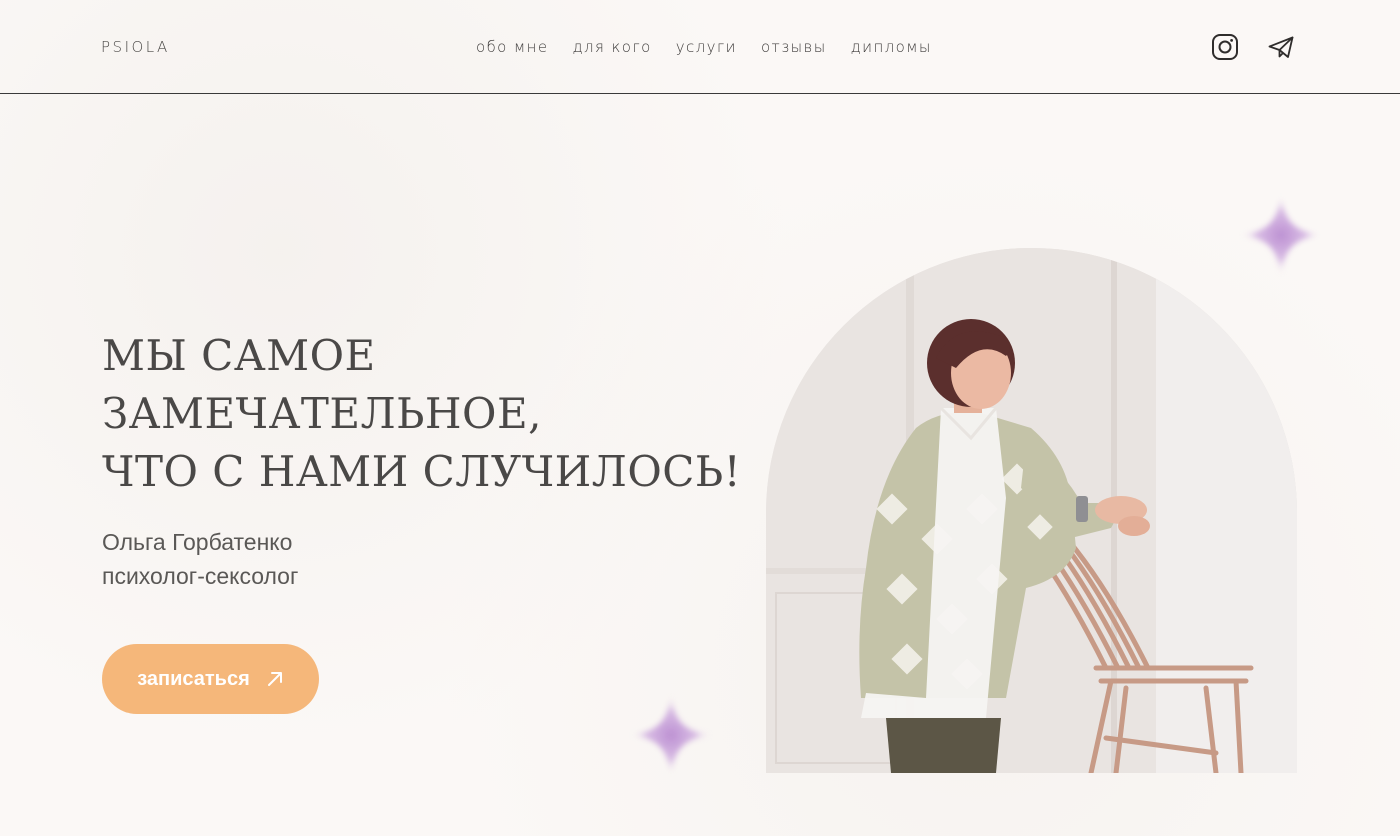  Describe the element at coordinates (706, 47) in the screenshot. I see `nav-item-services: услуги` at that location.